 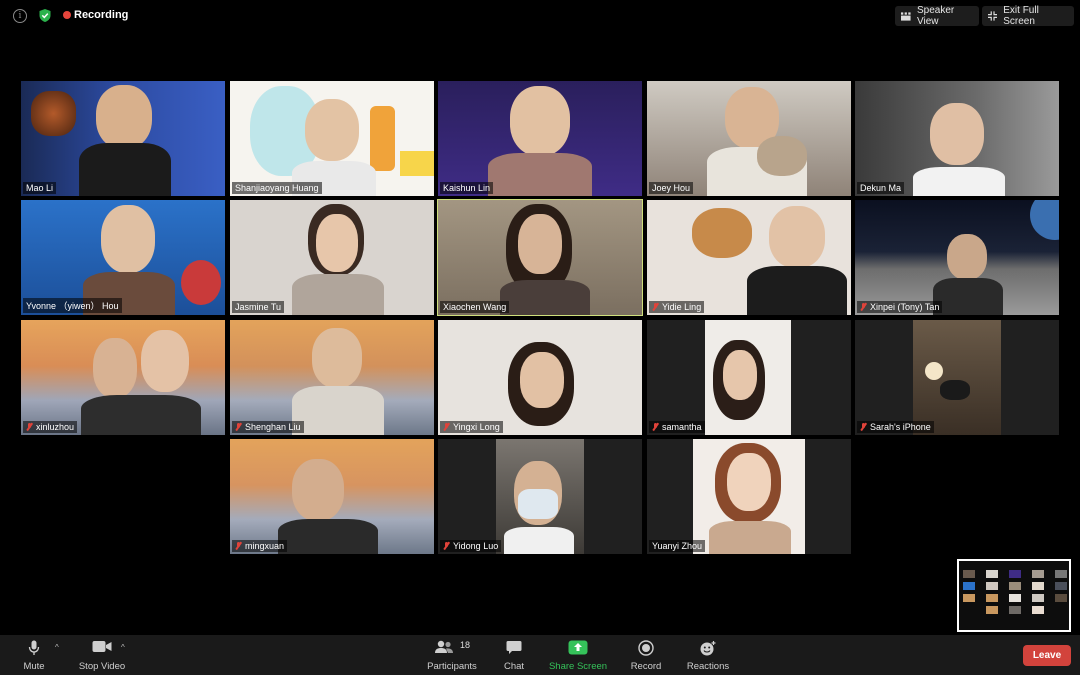 What do you see at coordinates (101, 15) in the screenshot?
I see `recording-label: Recording` at bounding box center [101, 15].